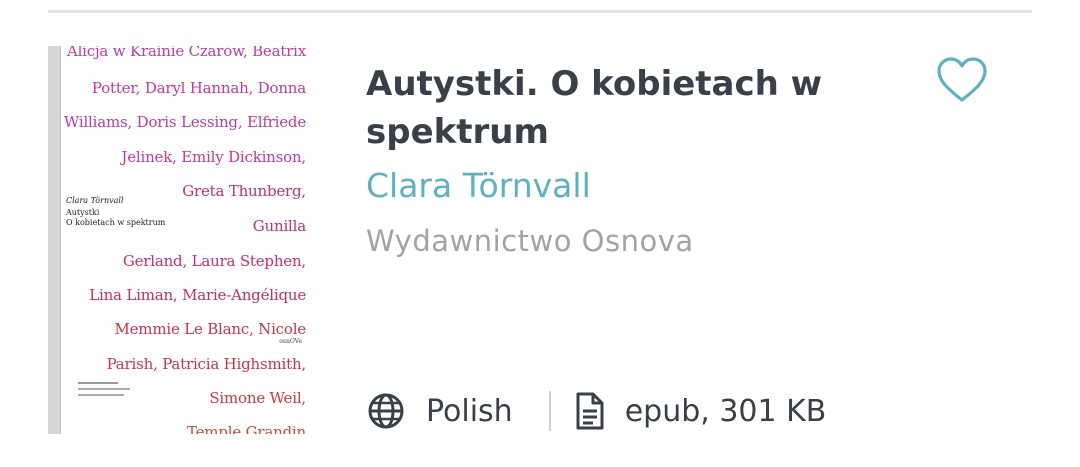  What do you see at coordinates (95, 200) in the screenshot?
I see `cover-author: Clara Törnvall` at bounding box center [95, 200].